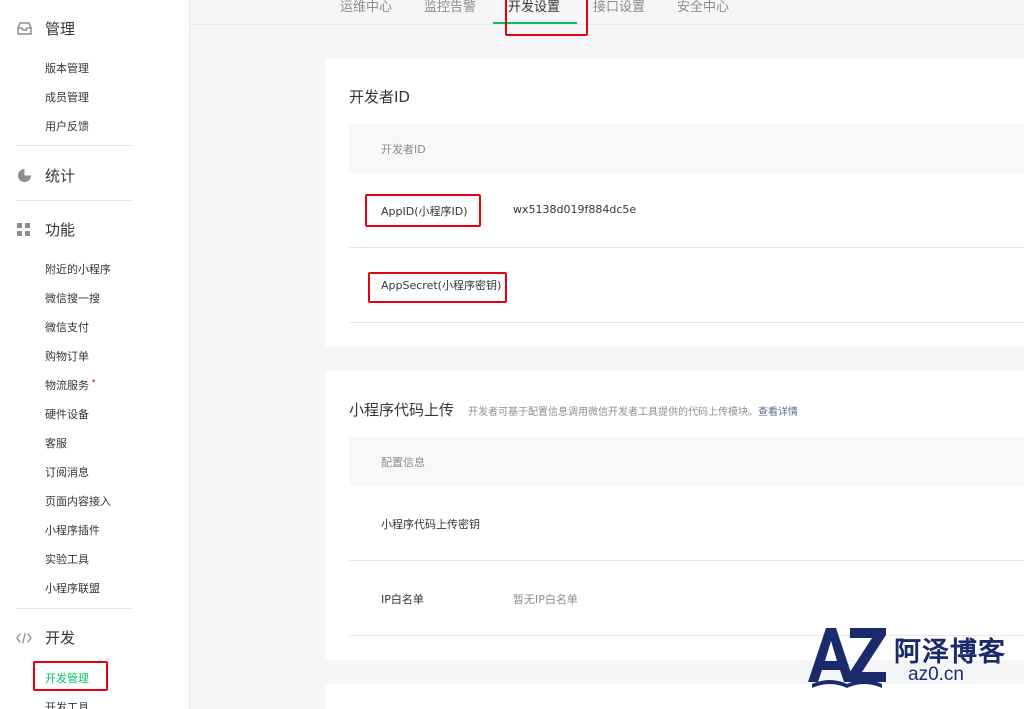 Image resolution: width=1024 pixels, height=709 pixels. I want to click on tab-ops: 运维中心, so click(366, 8).